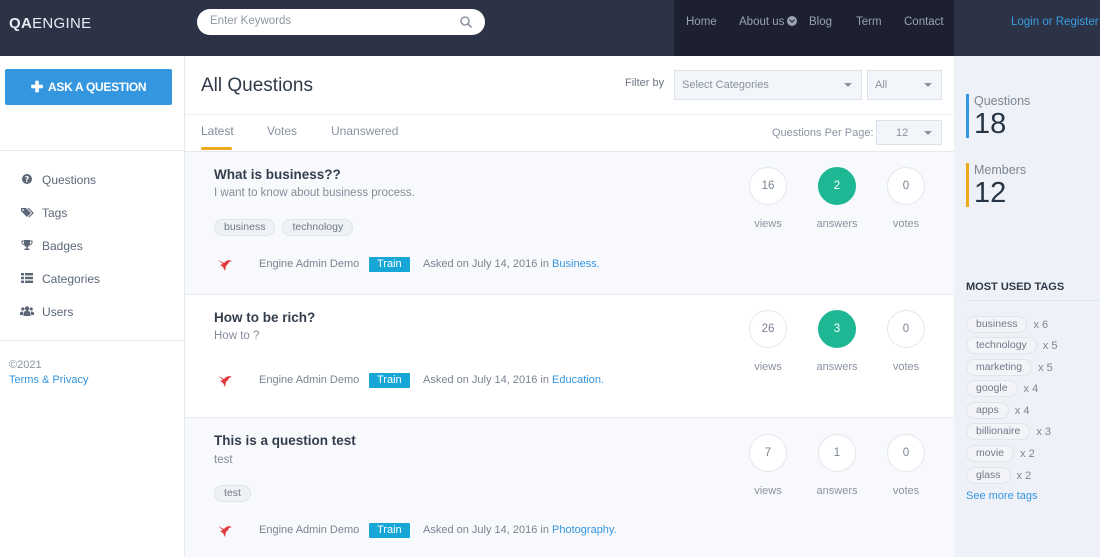 The width and height of the screenshot is (1100, 557). What do you see at coordinates (909, 132) in the screenshot?
I see `per-page-select: 12` at bounding box center [909, 132].